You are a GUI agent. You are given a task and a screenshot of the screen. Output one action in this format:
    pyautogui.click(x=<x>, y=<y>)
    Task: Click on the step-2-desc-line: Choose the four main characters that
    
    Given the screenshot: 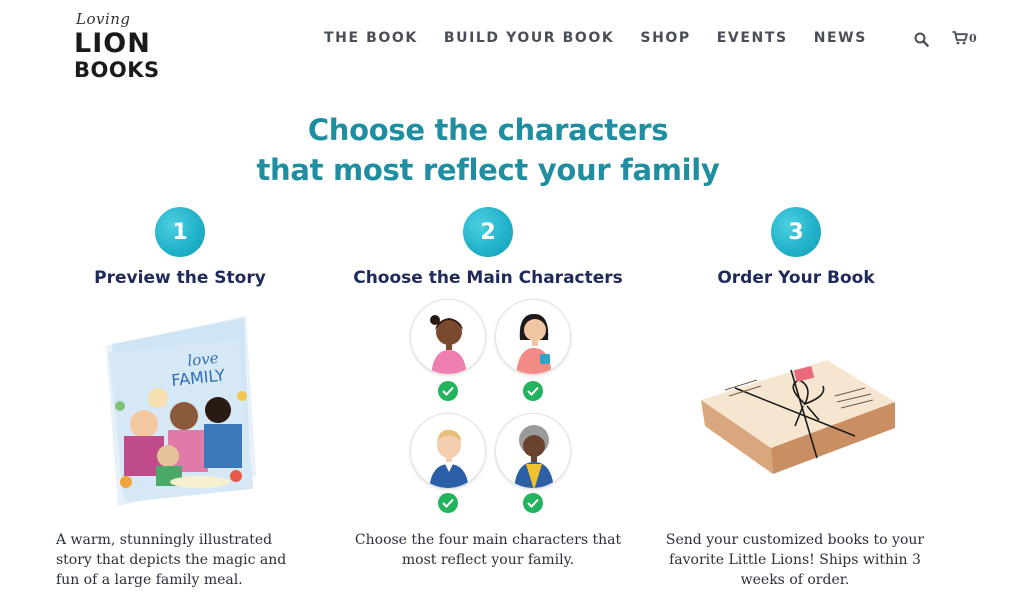 What is the action you would take?
    pyautogui.click(x=488, y=540)
    